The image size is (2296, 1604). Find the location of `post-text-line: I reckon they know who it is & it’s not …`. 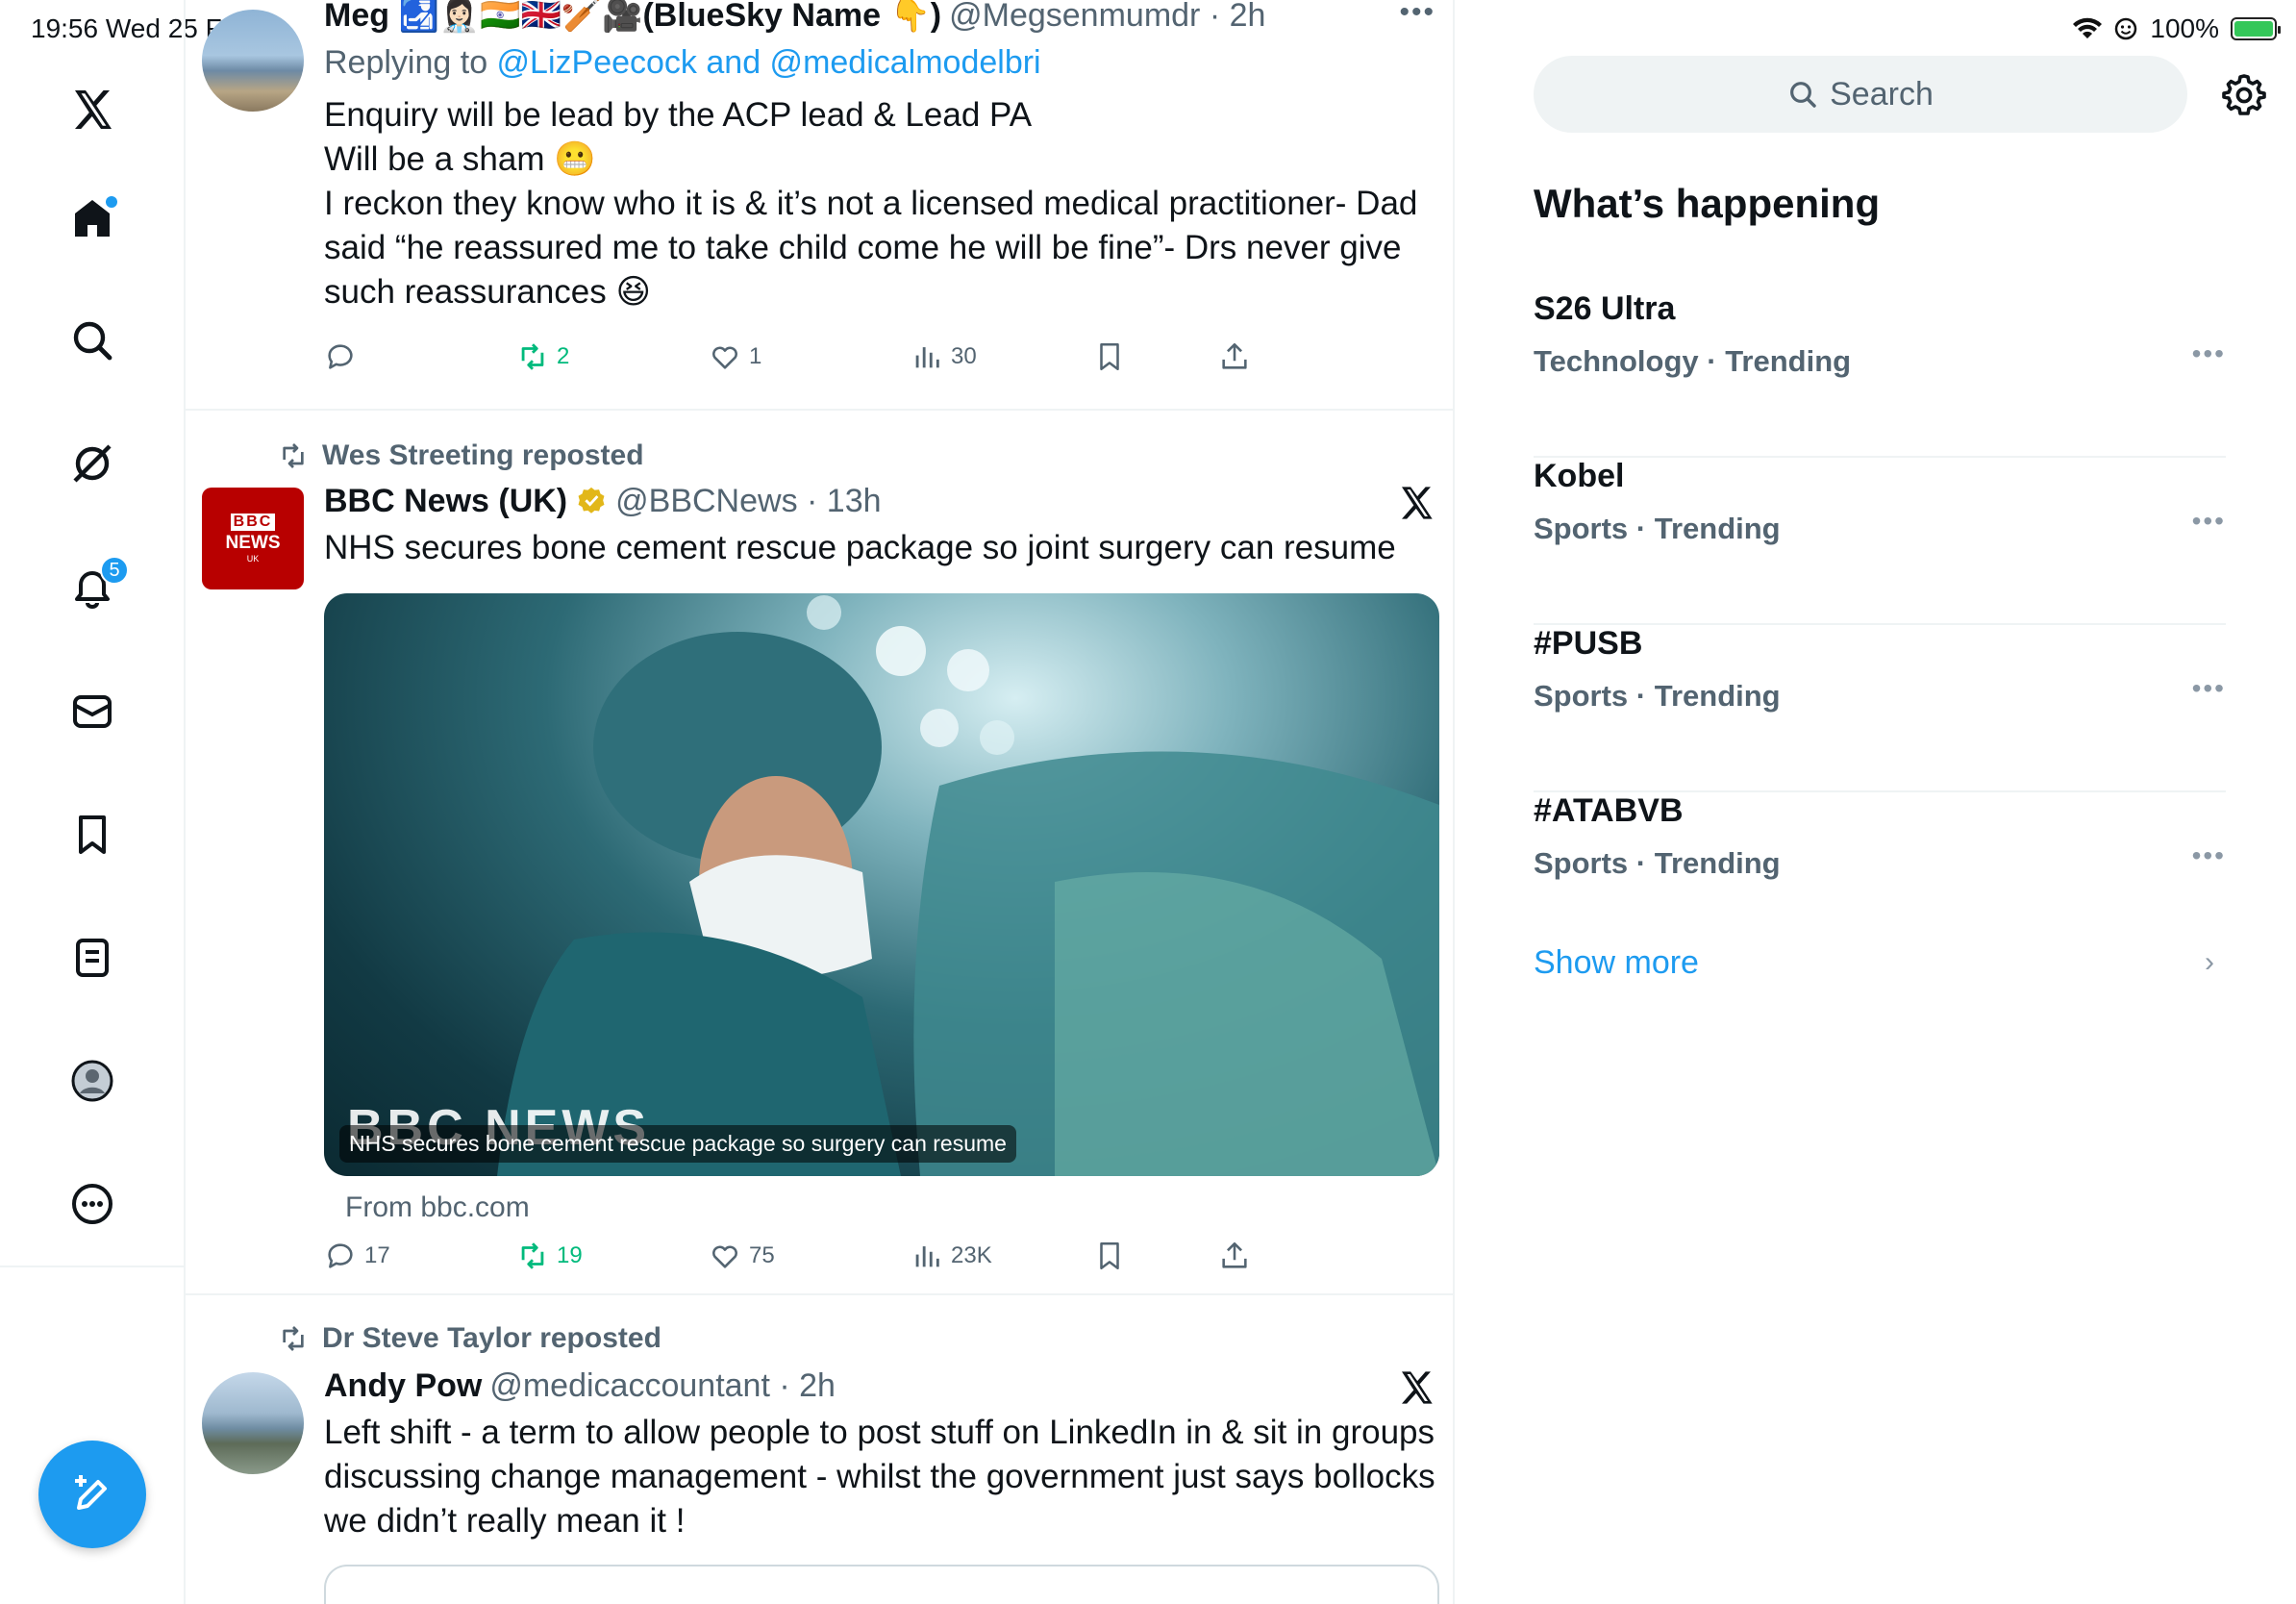

post-text-line: I reckon they know who it is & it’s not … is located at coordinates (871, 248).